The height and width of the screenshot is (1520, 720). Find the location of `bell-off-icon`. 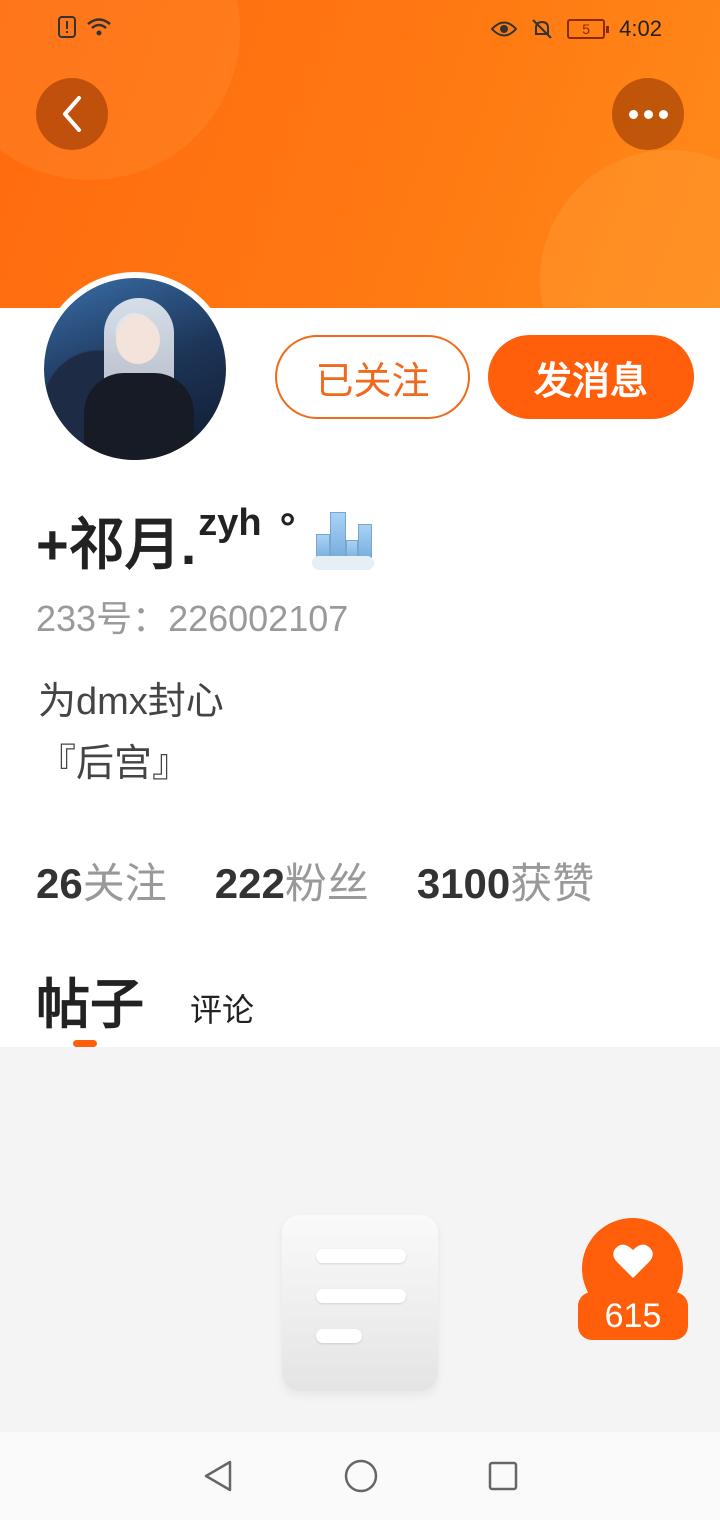

bell-off-icon is located at coordinates (542, 29).